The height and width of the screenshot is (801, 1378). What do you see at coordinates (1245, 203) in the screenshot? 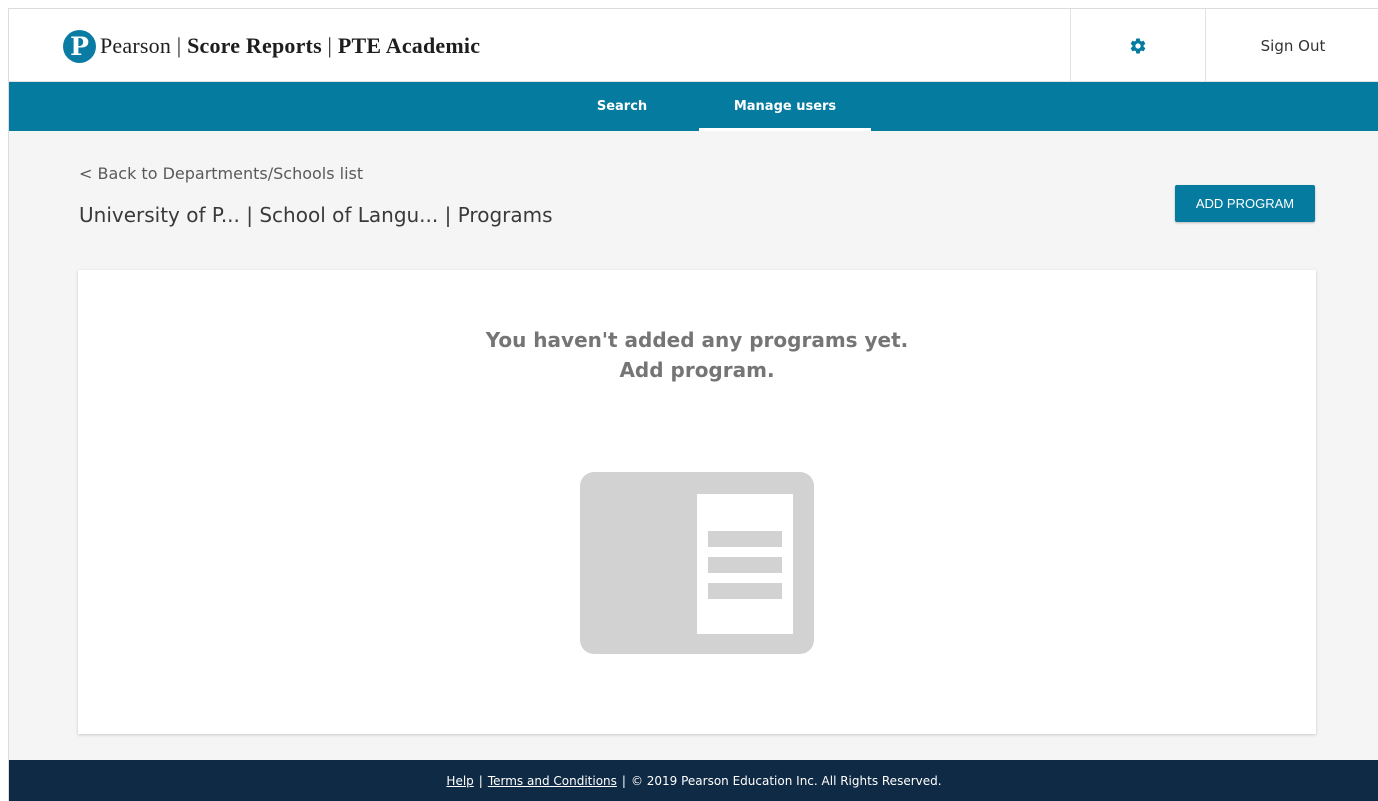
I see `add-program-button: ADD PROGRAM` at bounding box center [1245, 203].